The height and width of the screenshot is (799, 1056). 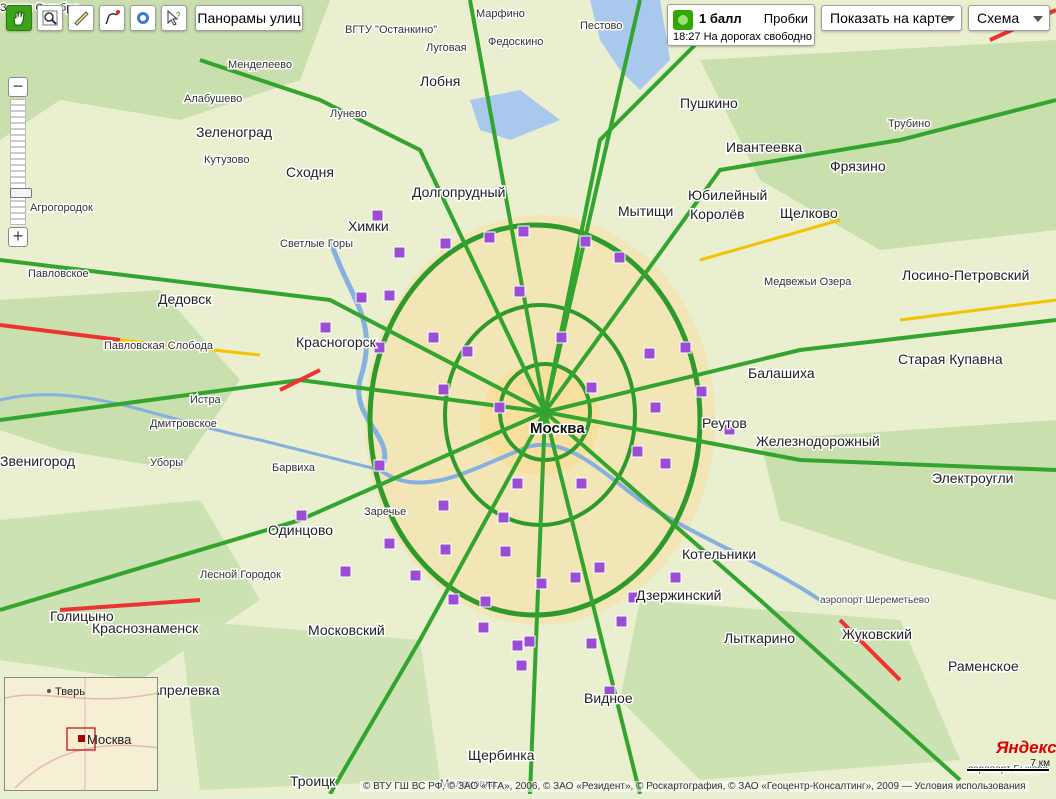 I want to click on map-layer-dropdown: Схема, so click(x=1009, y=18).